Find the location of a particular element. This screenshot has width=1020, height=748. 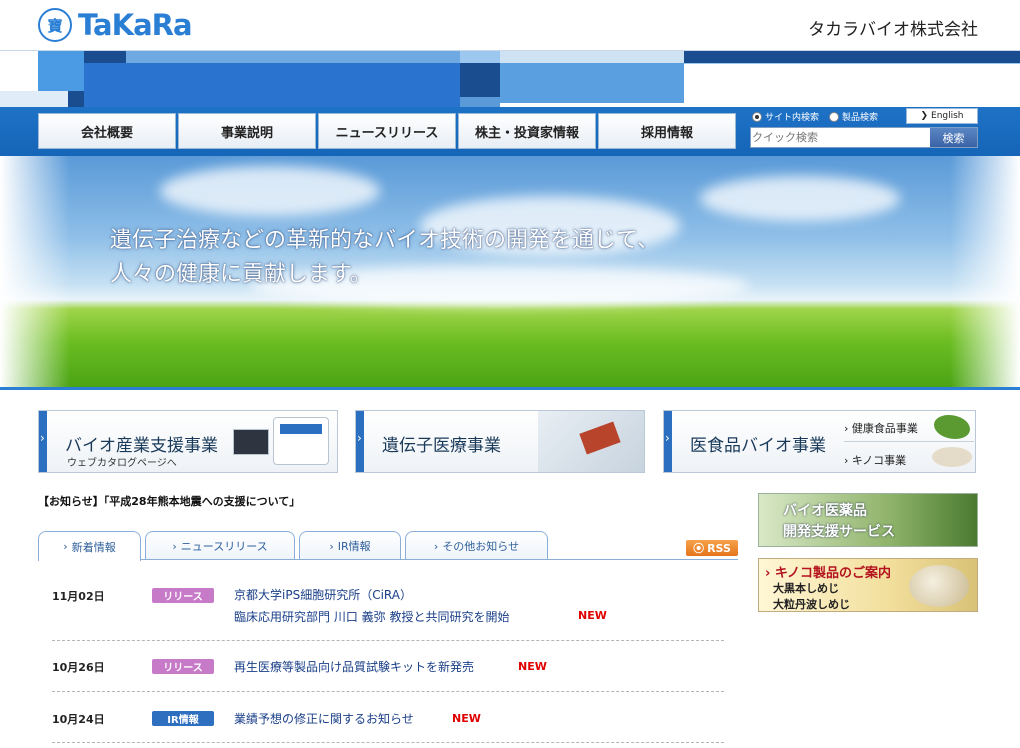

tab-latest: › 新着情報 is located at coordinates (89, 546).